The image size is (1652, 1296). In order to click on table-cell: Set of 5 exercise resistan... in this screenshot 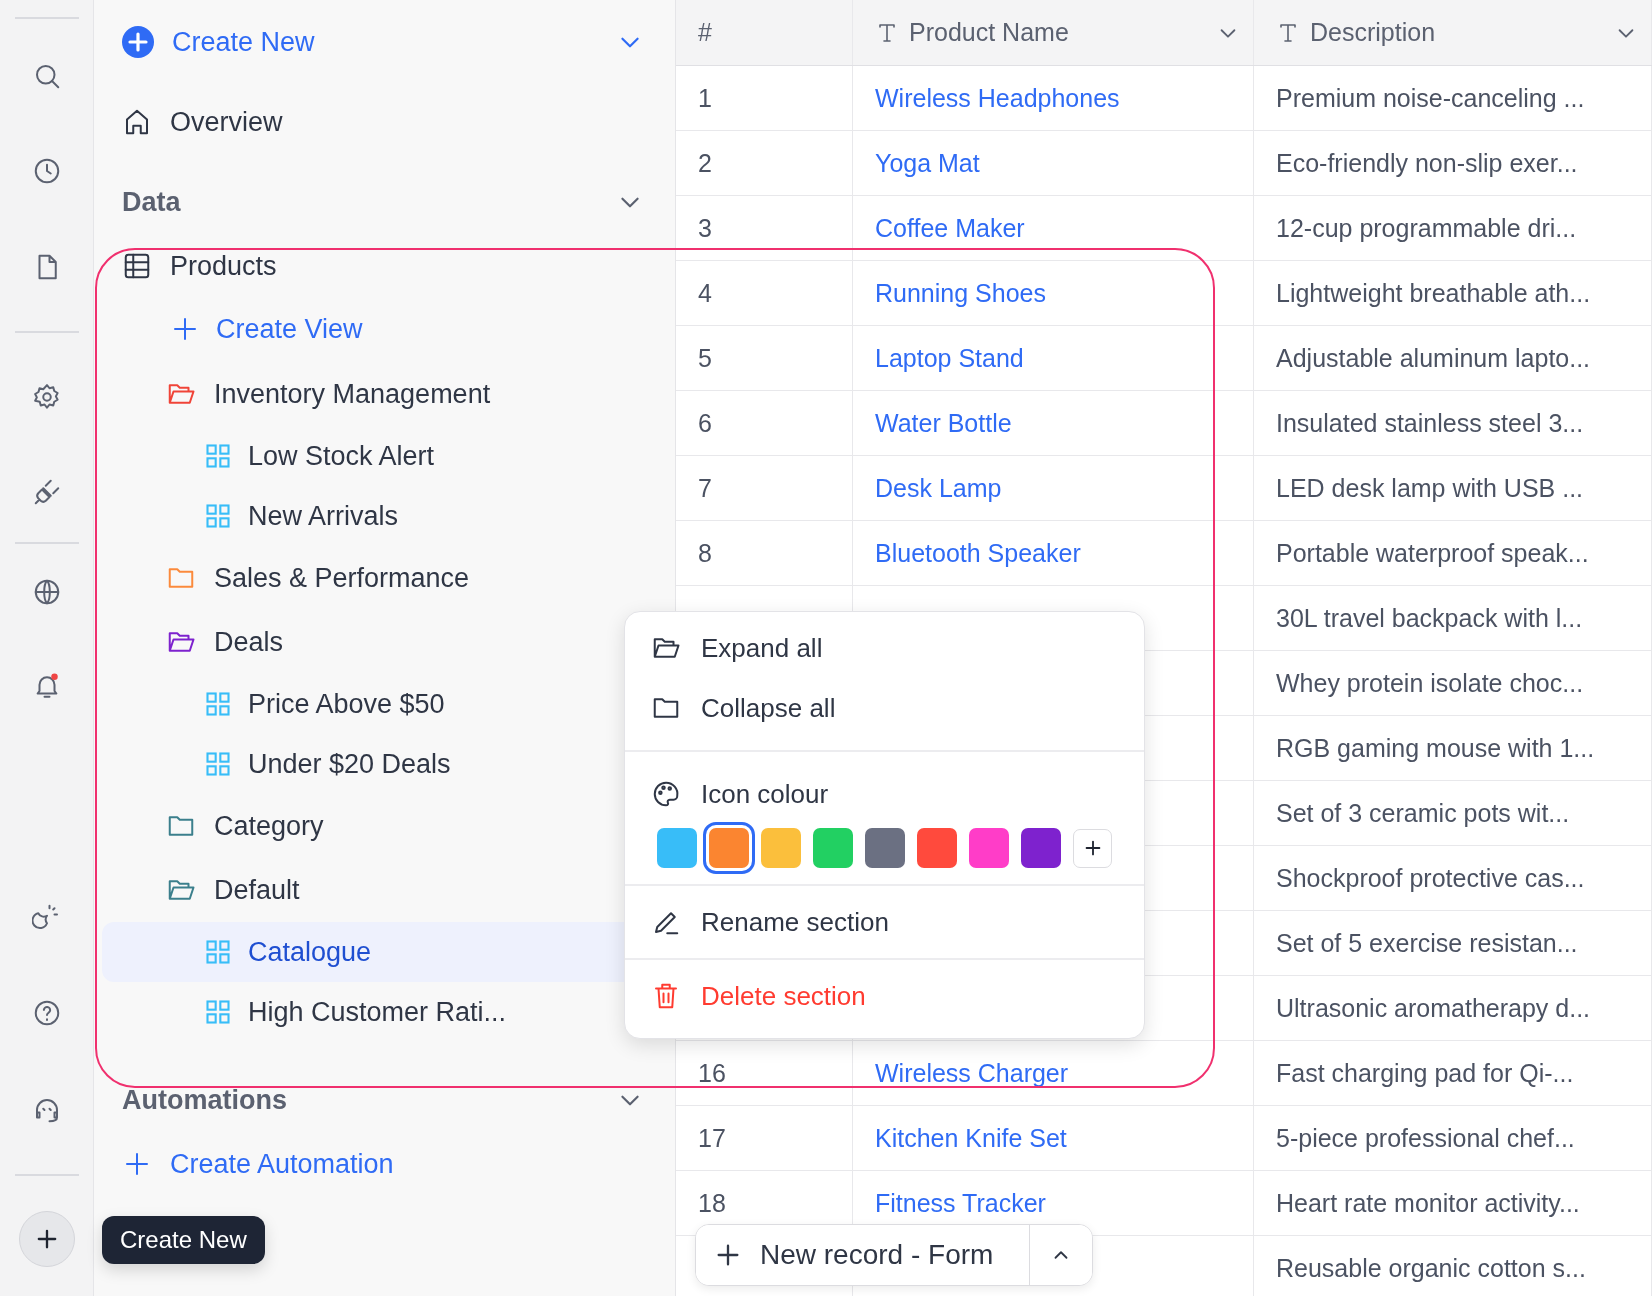, I will do `click(1427, 943)`.